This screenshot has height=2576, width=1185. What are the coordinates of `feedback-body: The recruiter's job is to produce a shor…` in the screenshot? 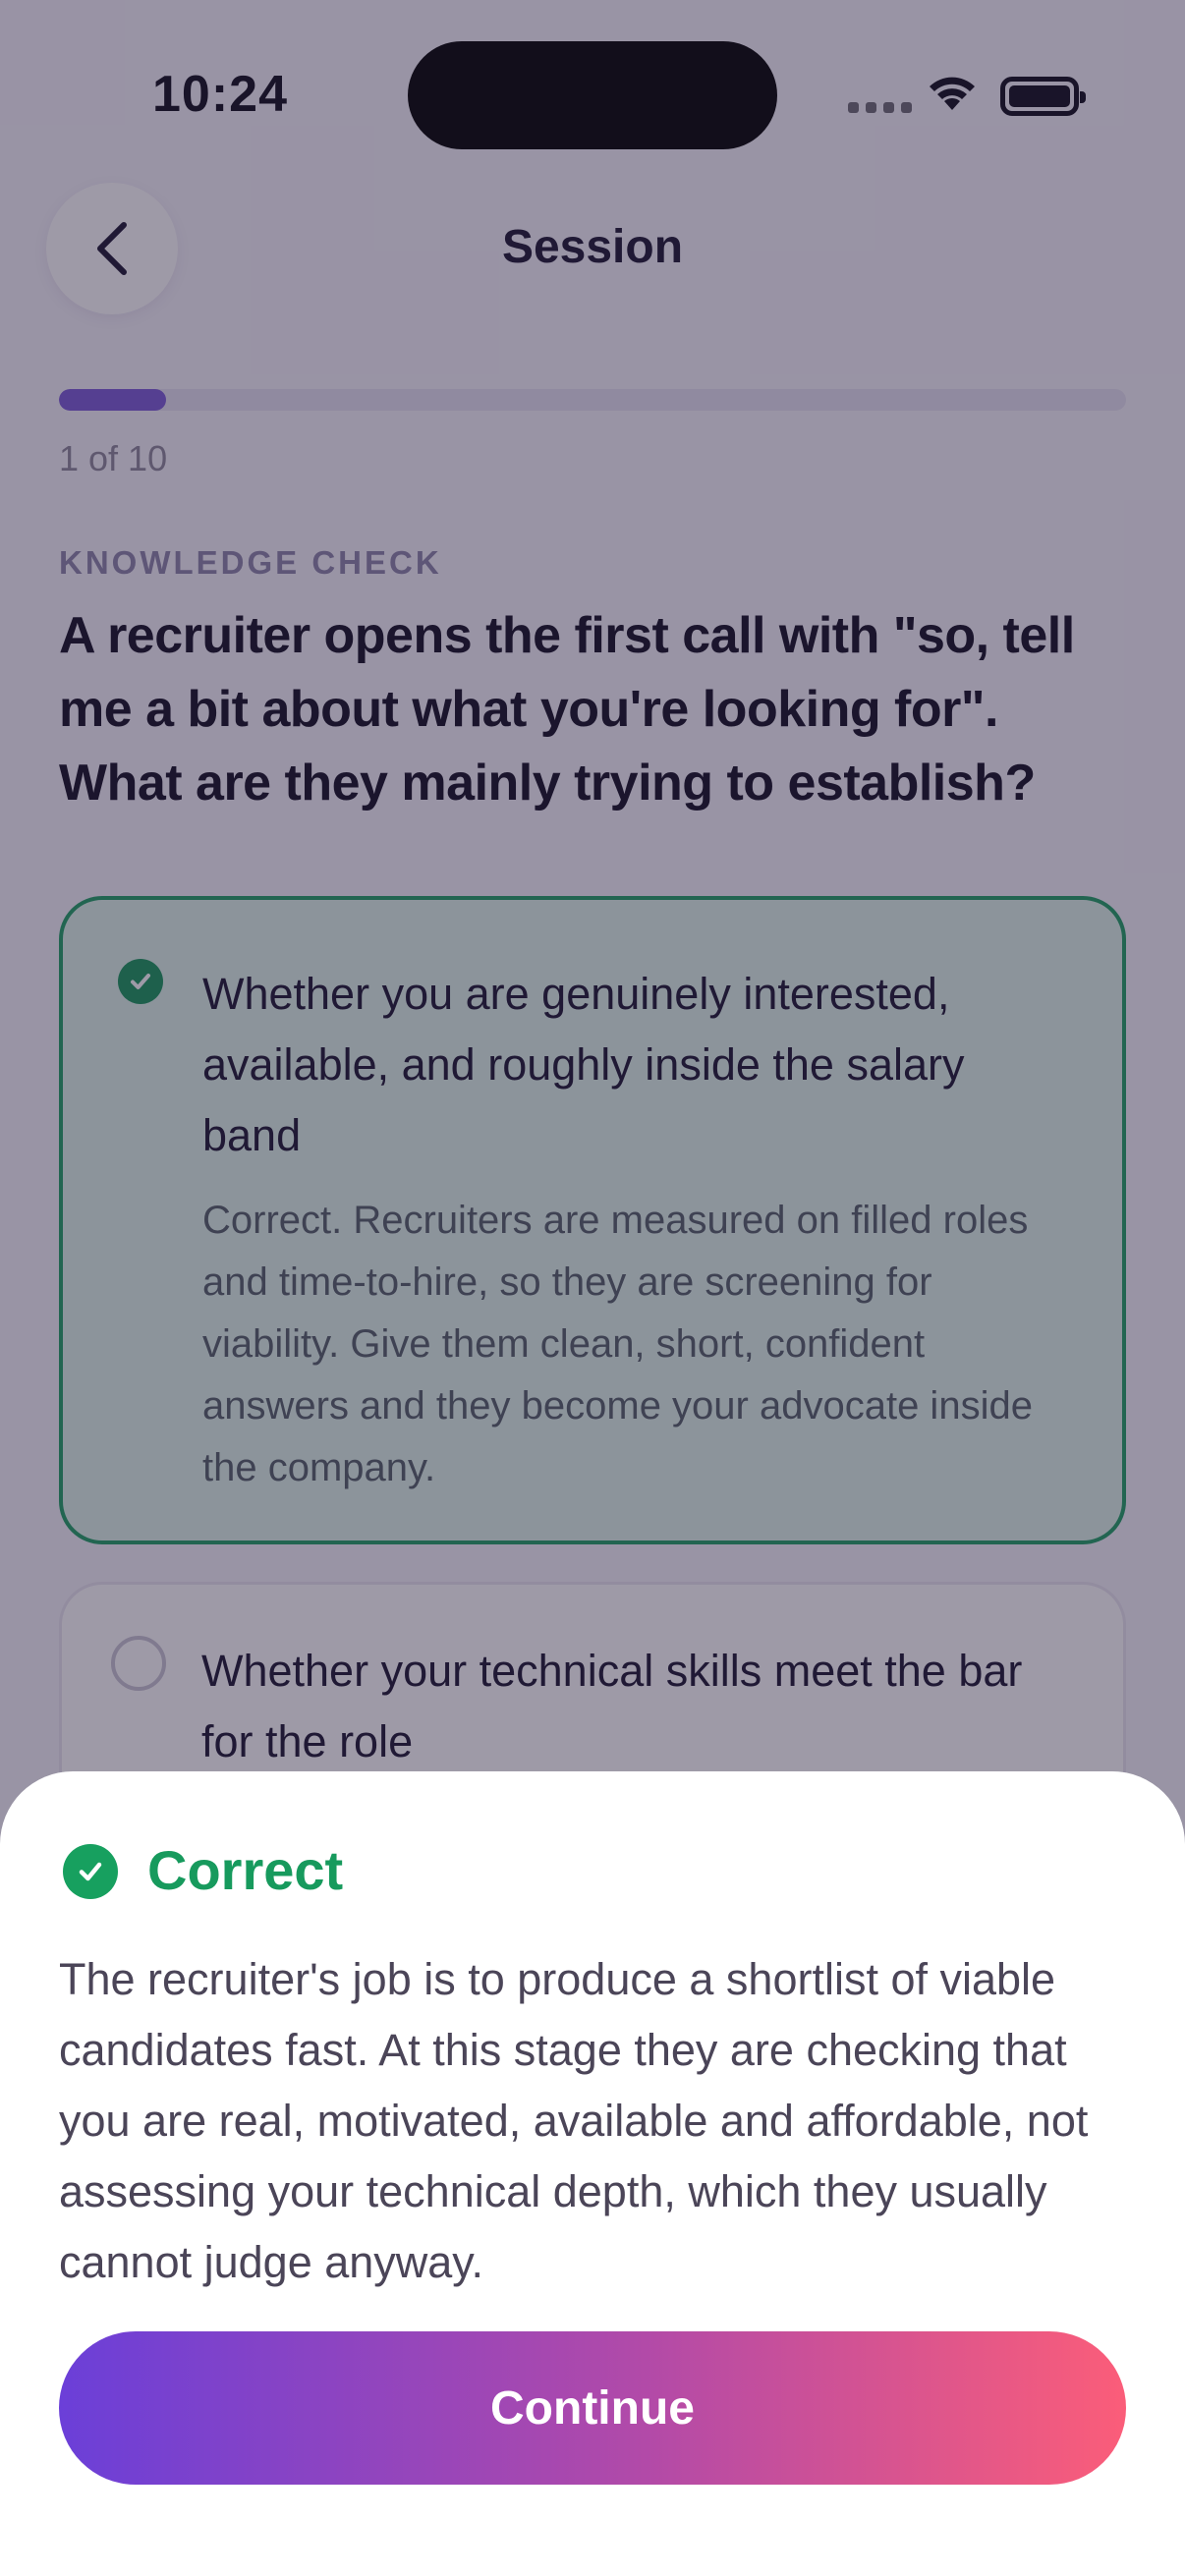 It's located at (574, 2120).